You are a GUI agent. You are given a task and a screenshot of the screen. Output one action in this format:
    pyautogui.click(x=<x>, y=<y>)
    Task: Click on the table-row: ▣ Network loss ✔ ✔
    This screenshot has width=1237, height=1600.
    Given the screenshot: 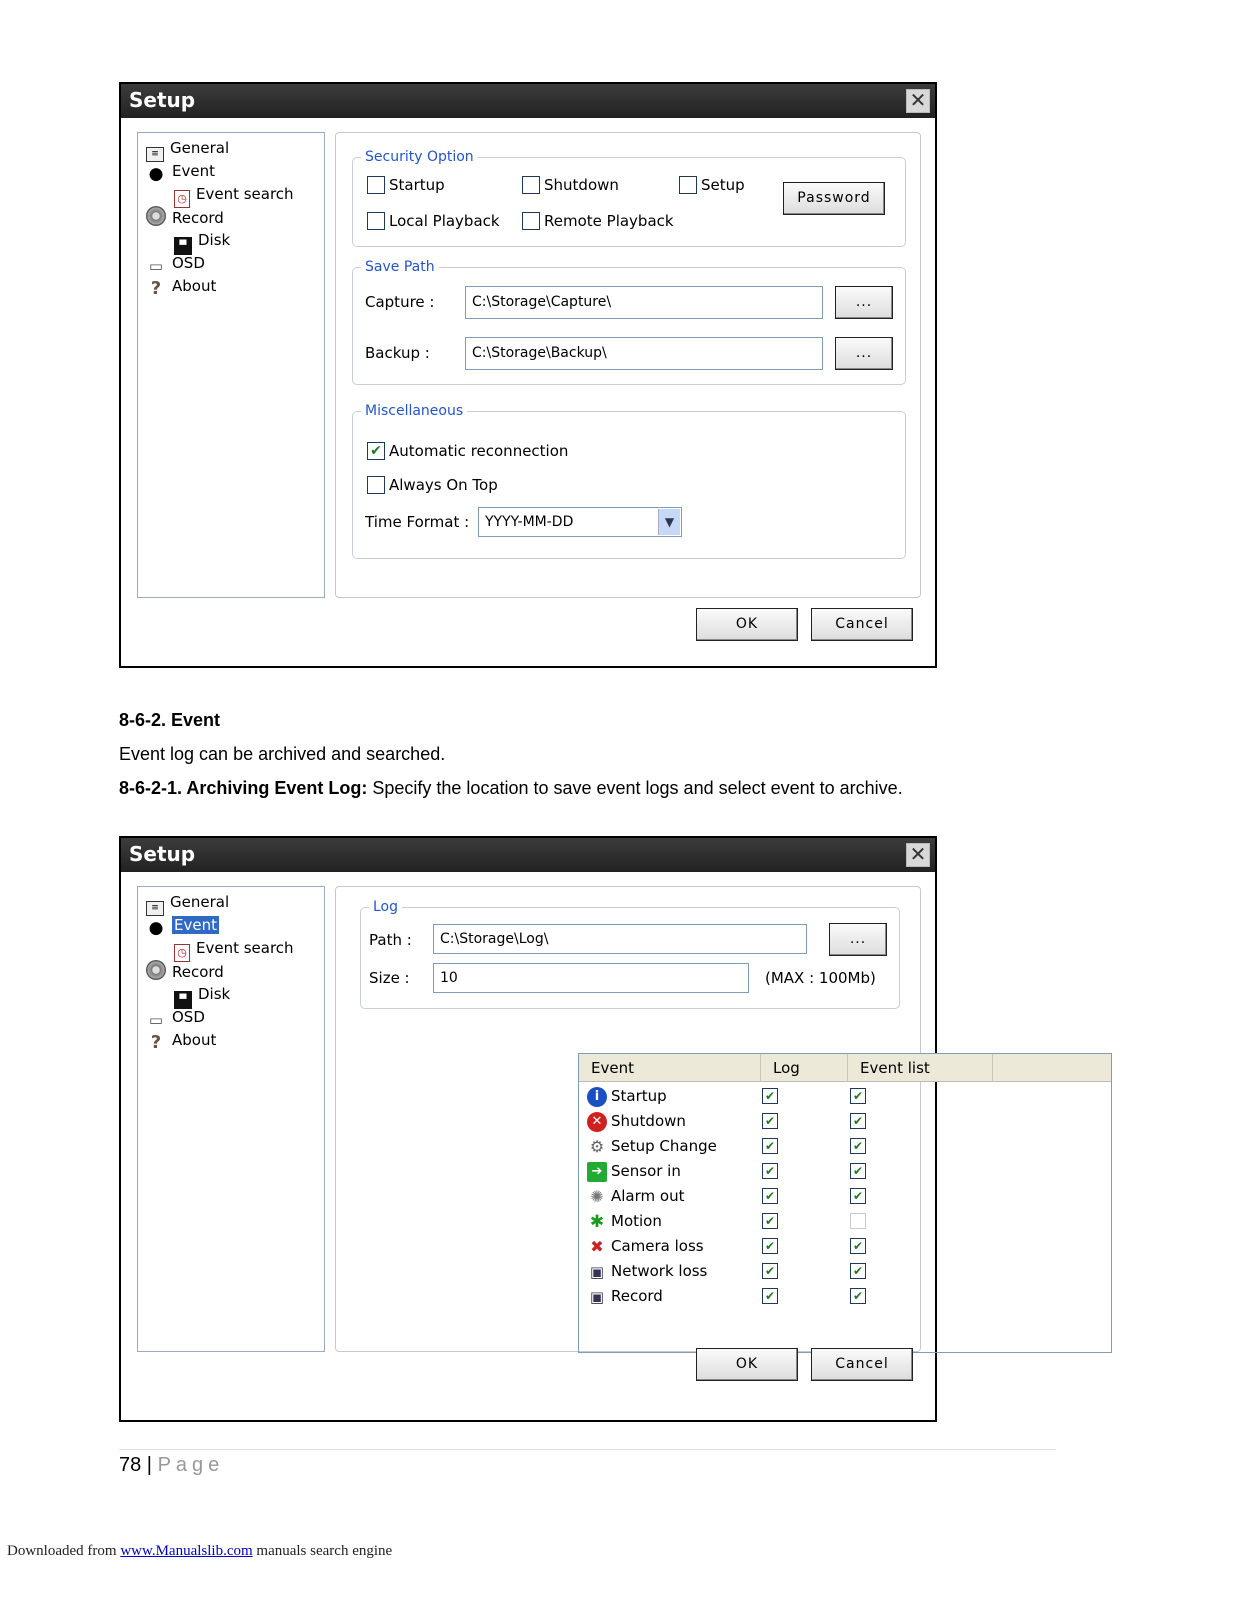 What is the action you would take?
    pyautogui.click(x=845, y=1271)
    